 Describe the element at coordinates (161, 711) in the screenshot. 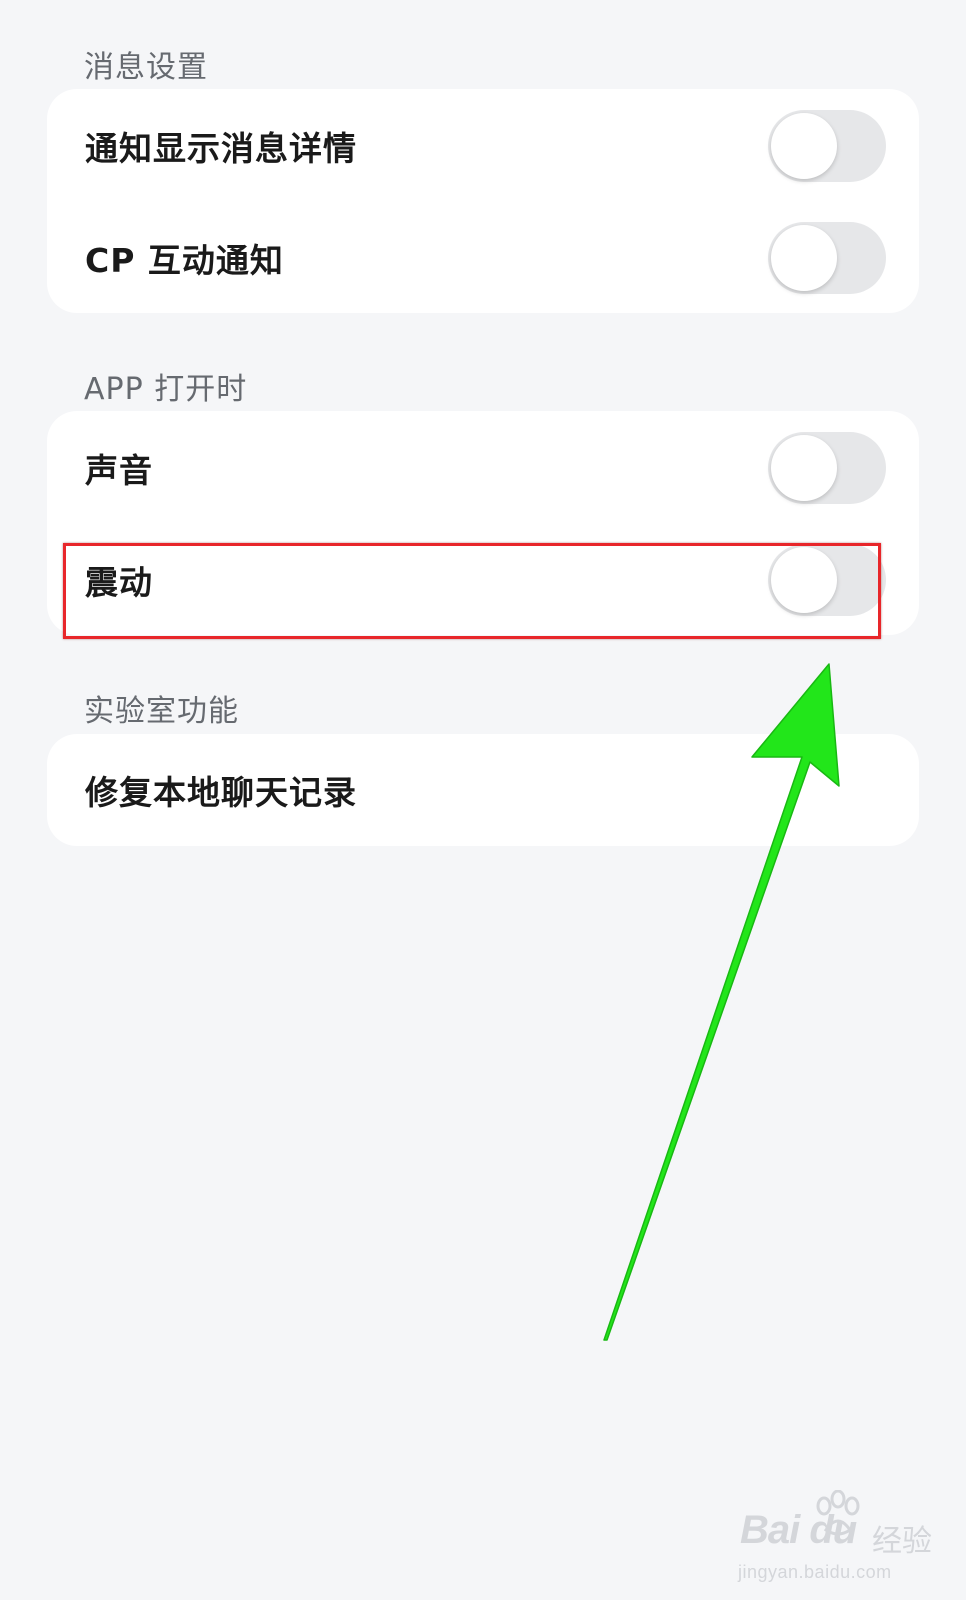

I see `section-title-lab-features: 实验室功能` at that location.